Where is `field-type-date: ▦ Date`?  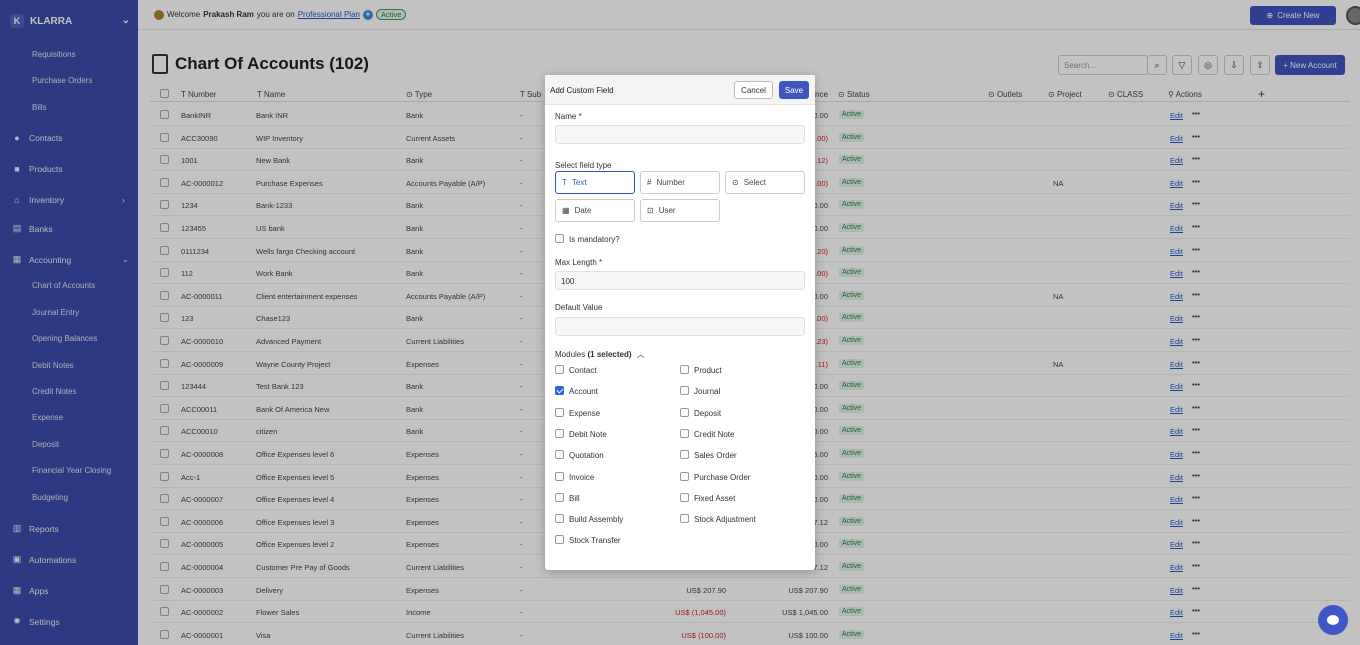 field-type-date: ▦ Date is located at coordinates (595, 210).